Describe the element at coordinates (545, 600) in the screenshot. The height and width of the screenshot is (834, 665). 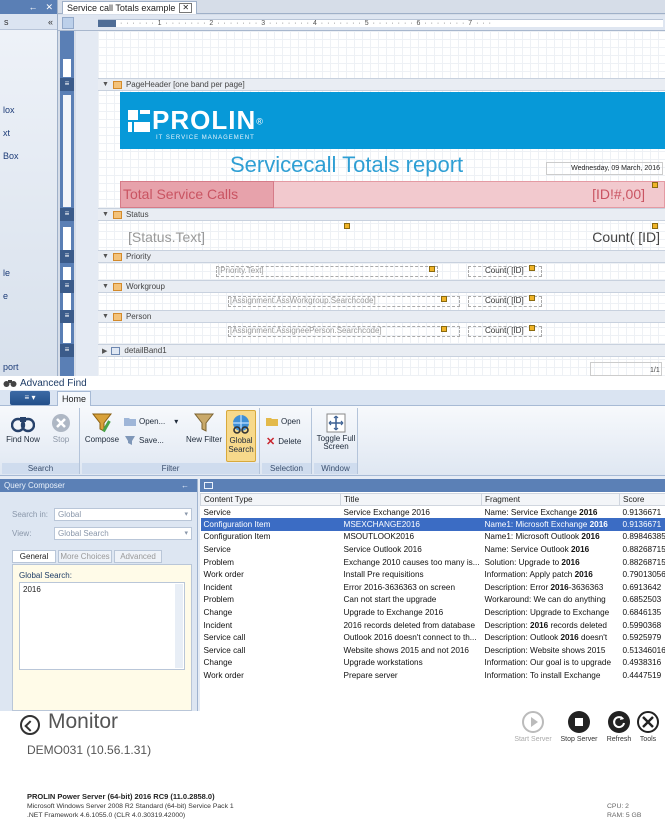
I see `cell-fragment: Workaround: We can do anything` at that location.